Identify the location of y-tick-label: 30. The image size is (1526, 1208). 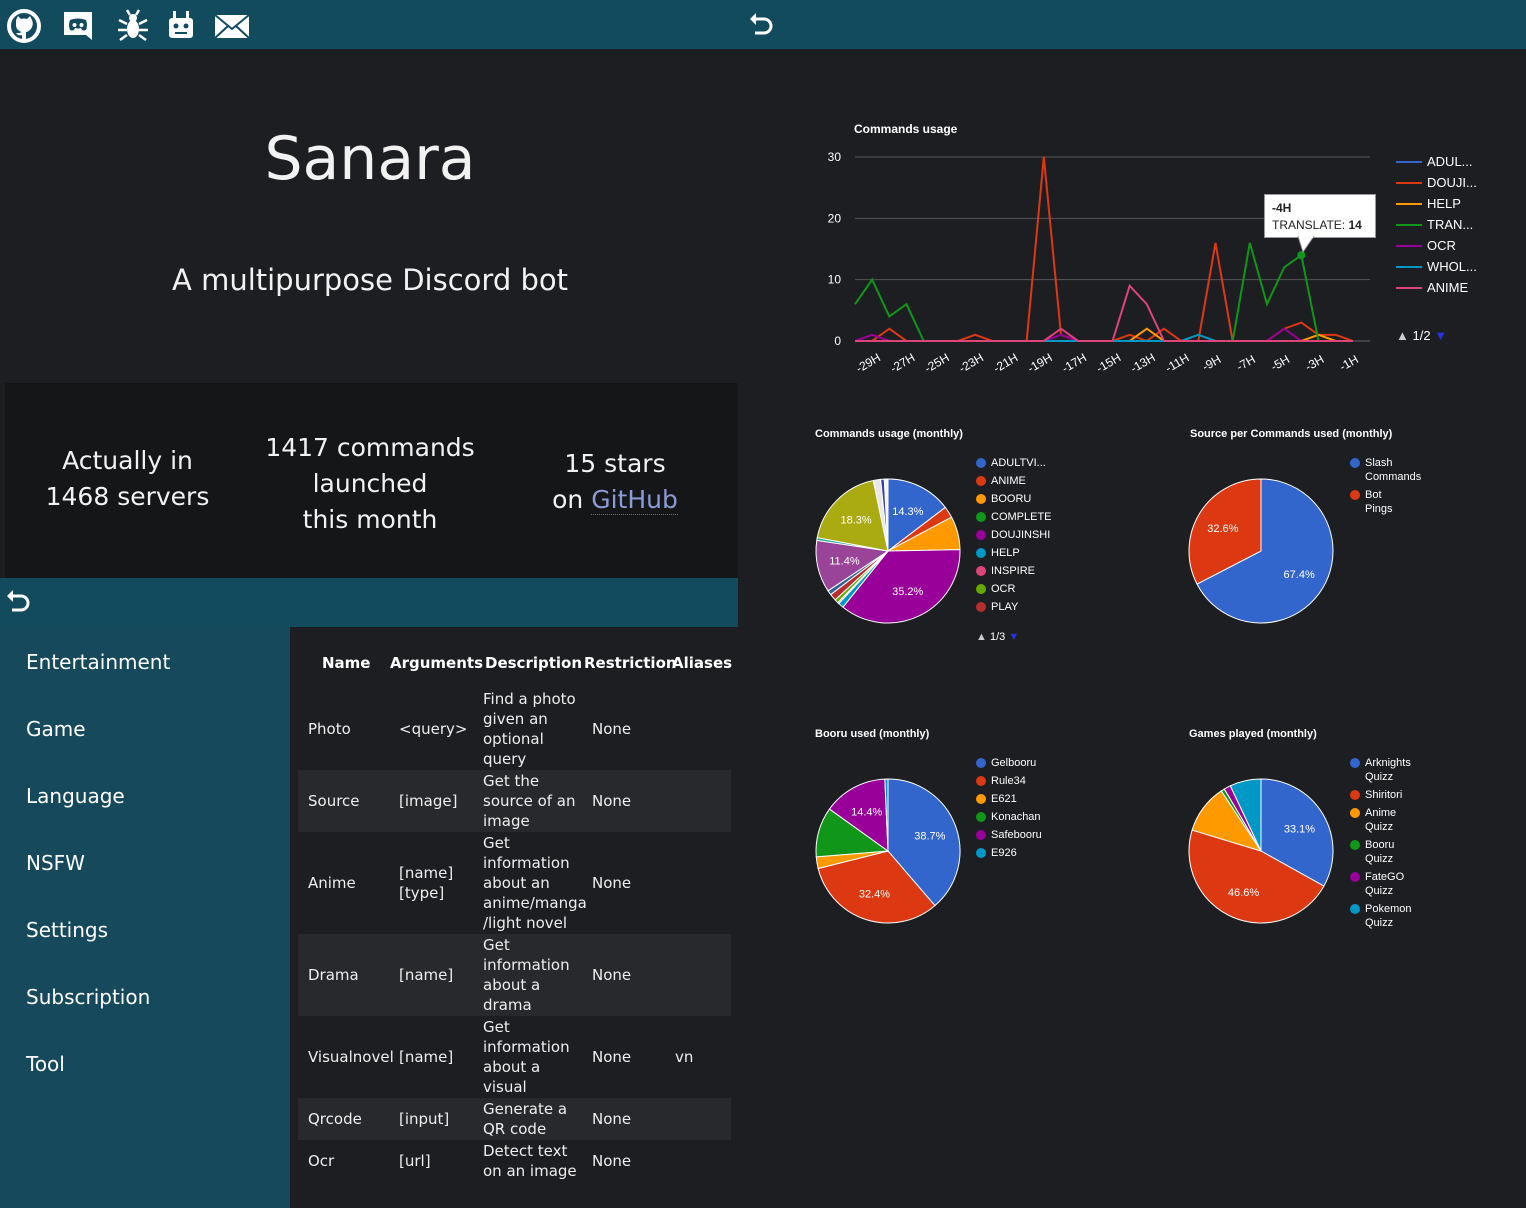
(835, 157).